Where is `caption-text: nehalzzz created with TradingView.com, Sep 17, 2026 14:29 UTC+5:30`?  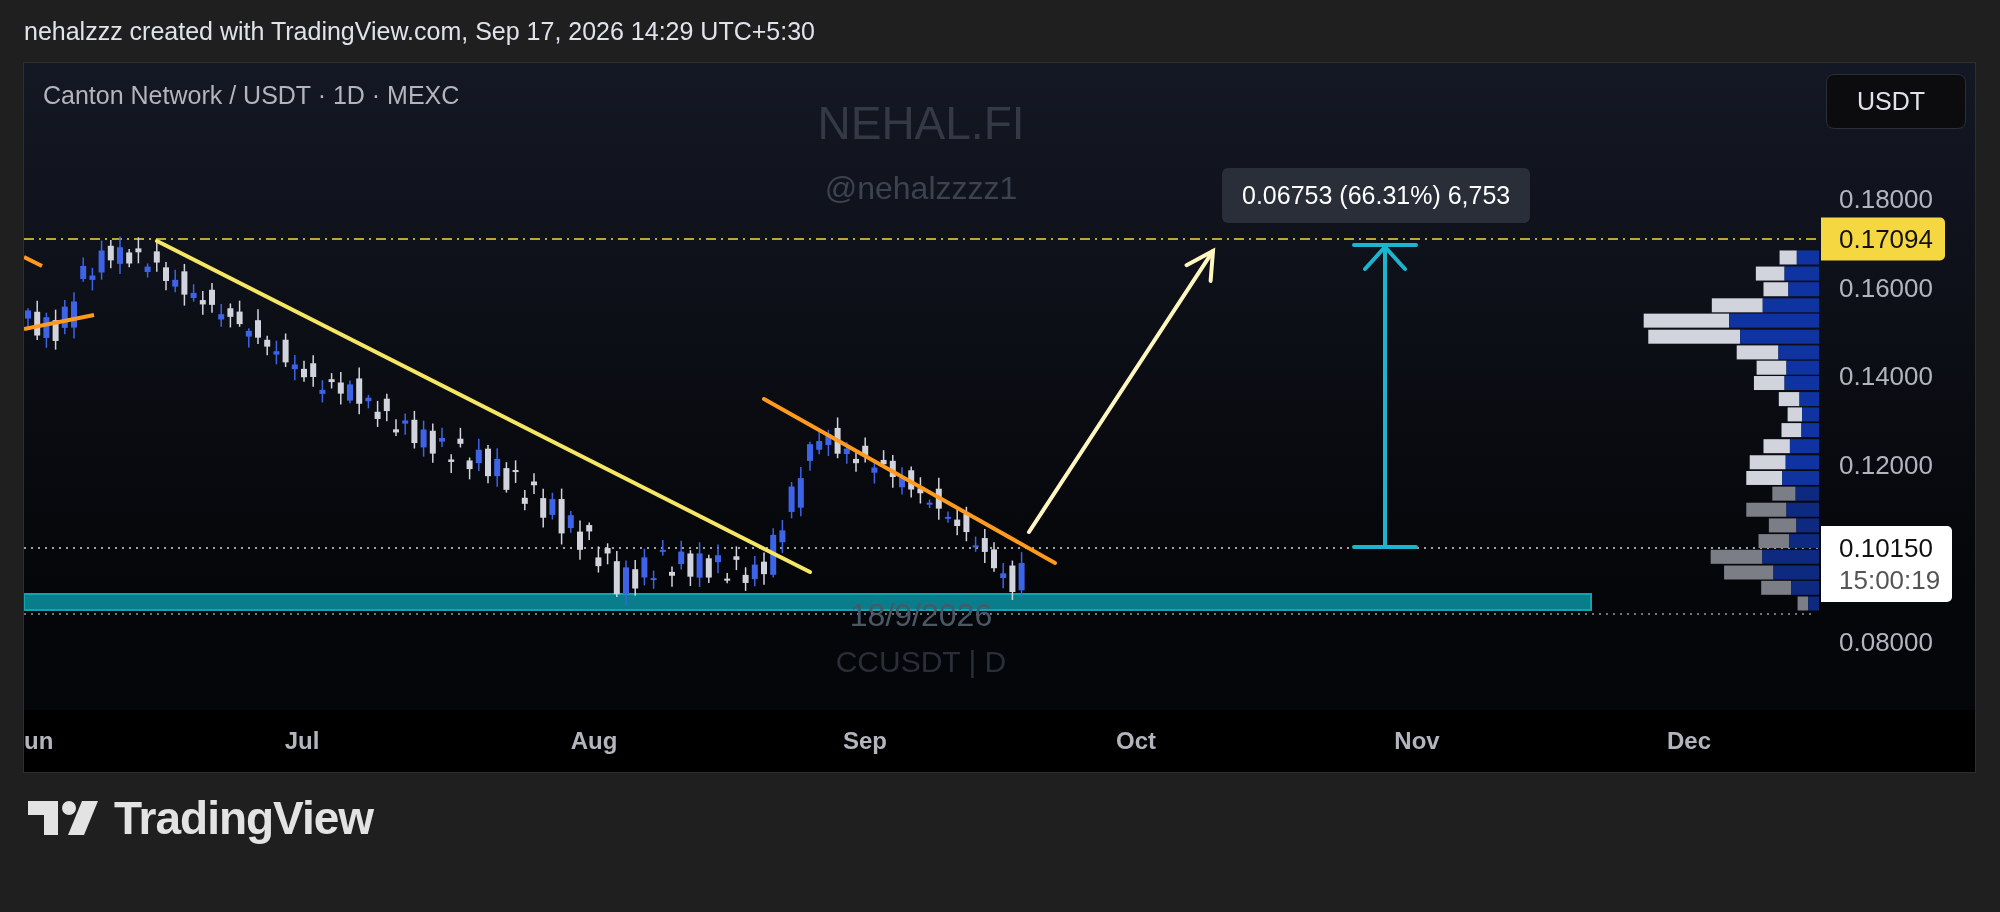
caption-text: nehalzzz created with TradingView.com, Sep 17, 2026 14:29 UTC+5:30 is located at coordinates (419, 31).